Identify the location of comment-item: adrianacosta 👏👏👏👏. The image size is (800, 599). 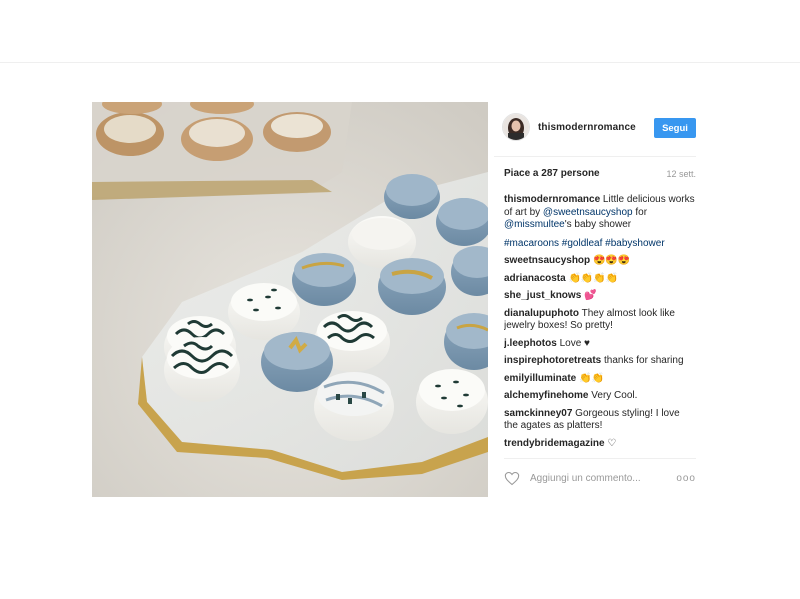
(600, 279).